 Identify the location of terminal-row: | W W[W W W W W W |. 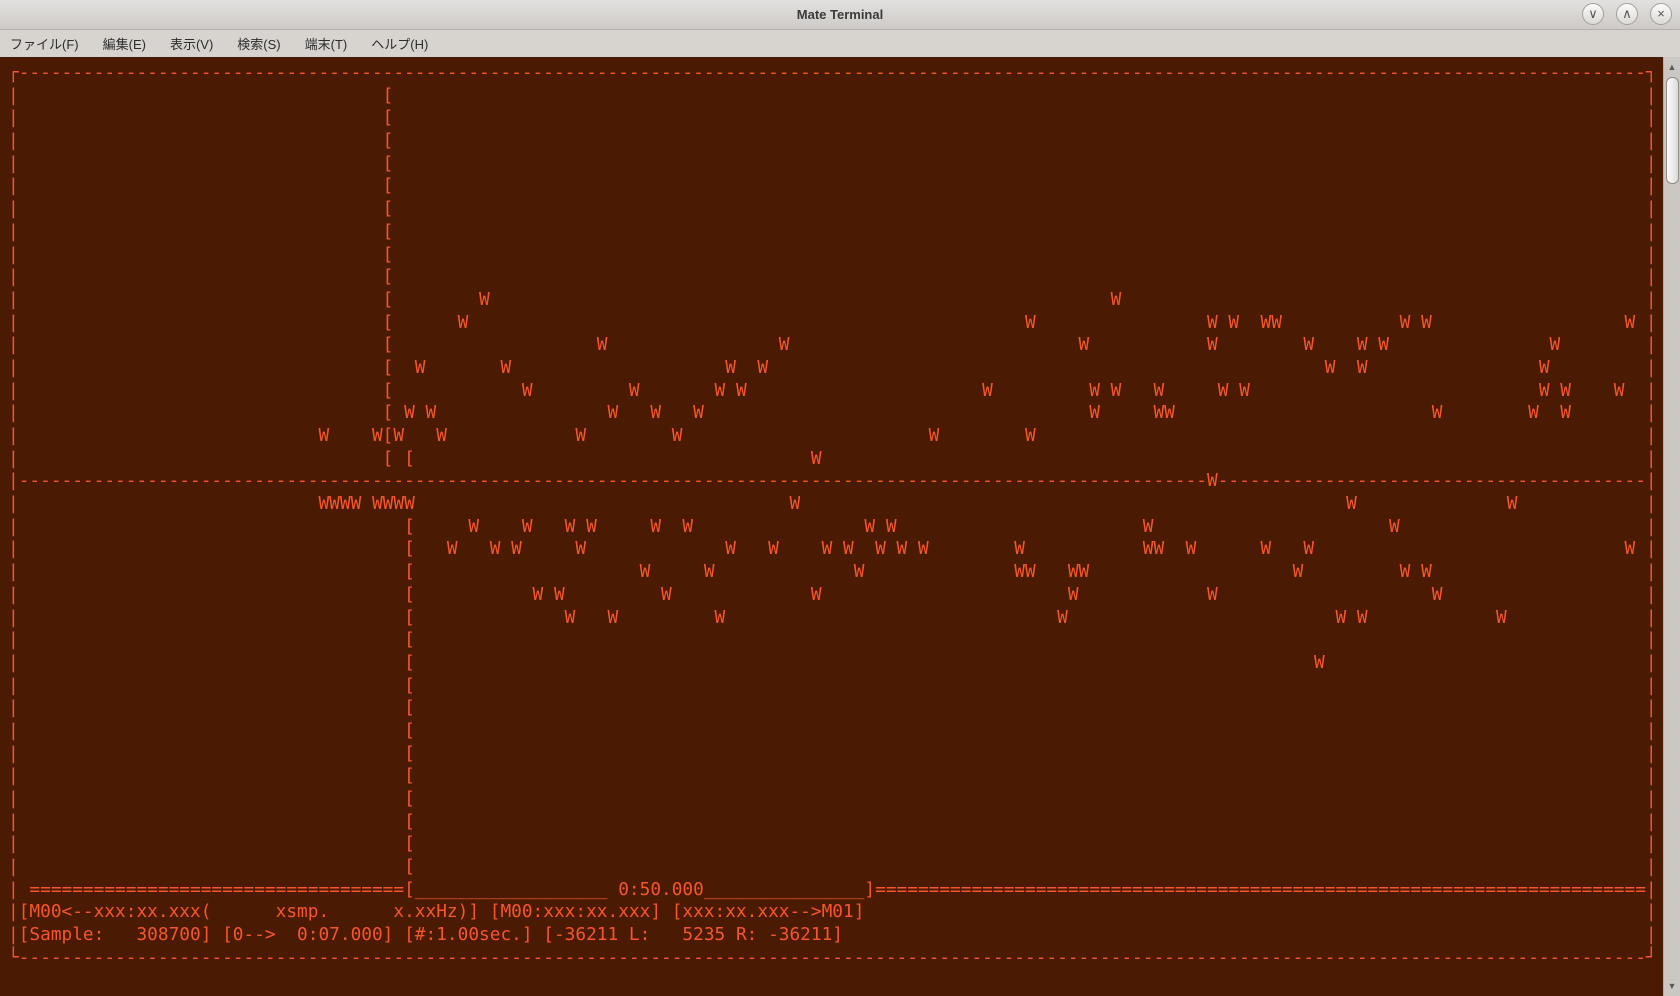
(832, 435).